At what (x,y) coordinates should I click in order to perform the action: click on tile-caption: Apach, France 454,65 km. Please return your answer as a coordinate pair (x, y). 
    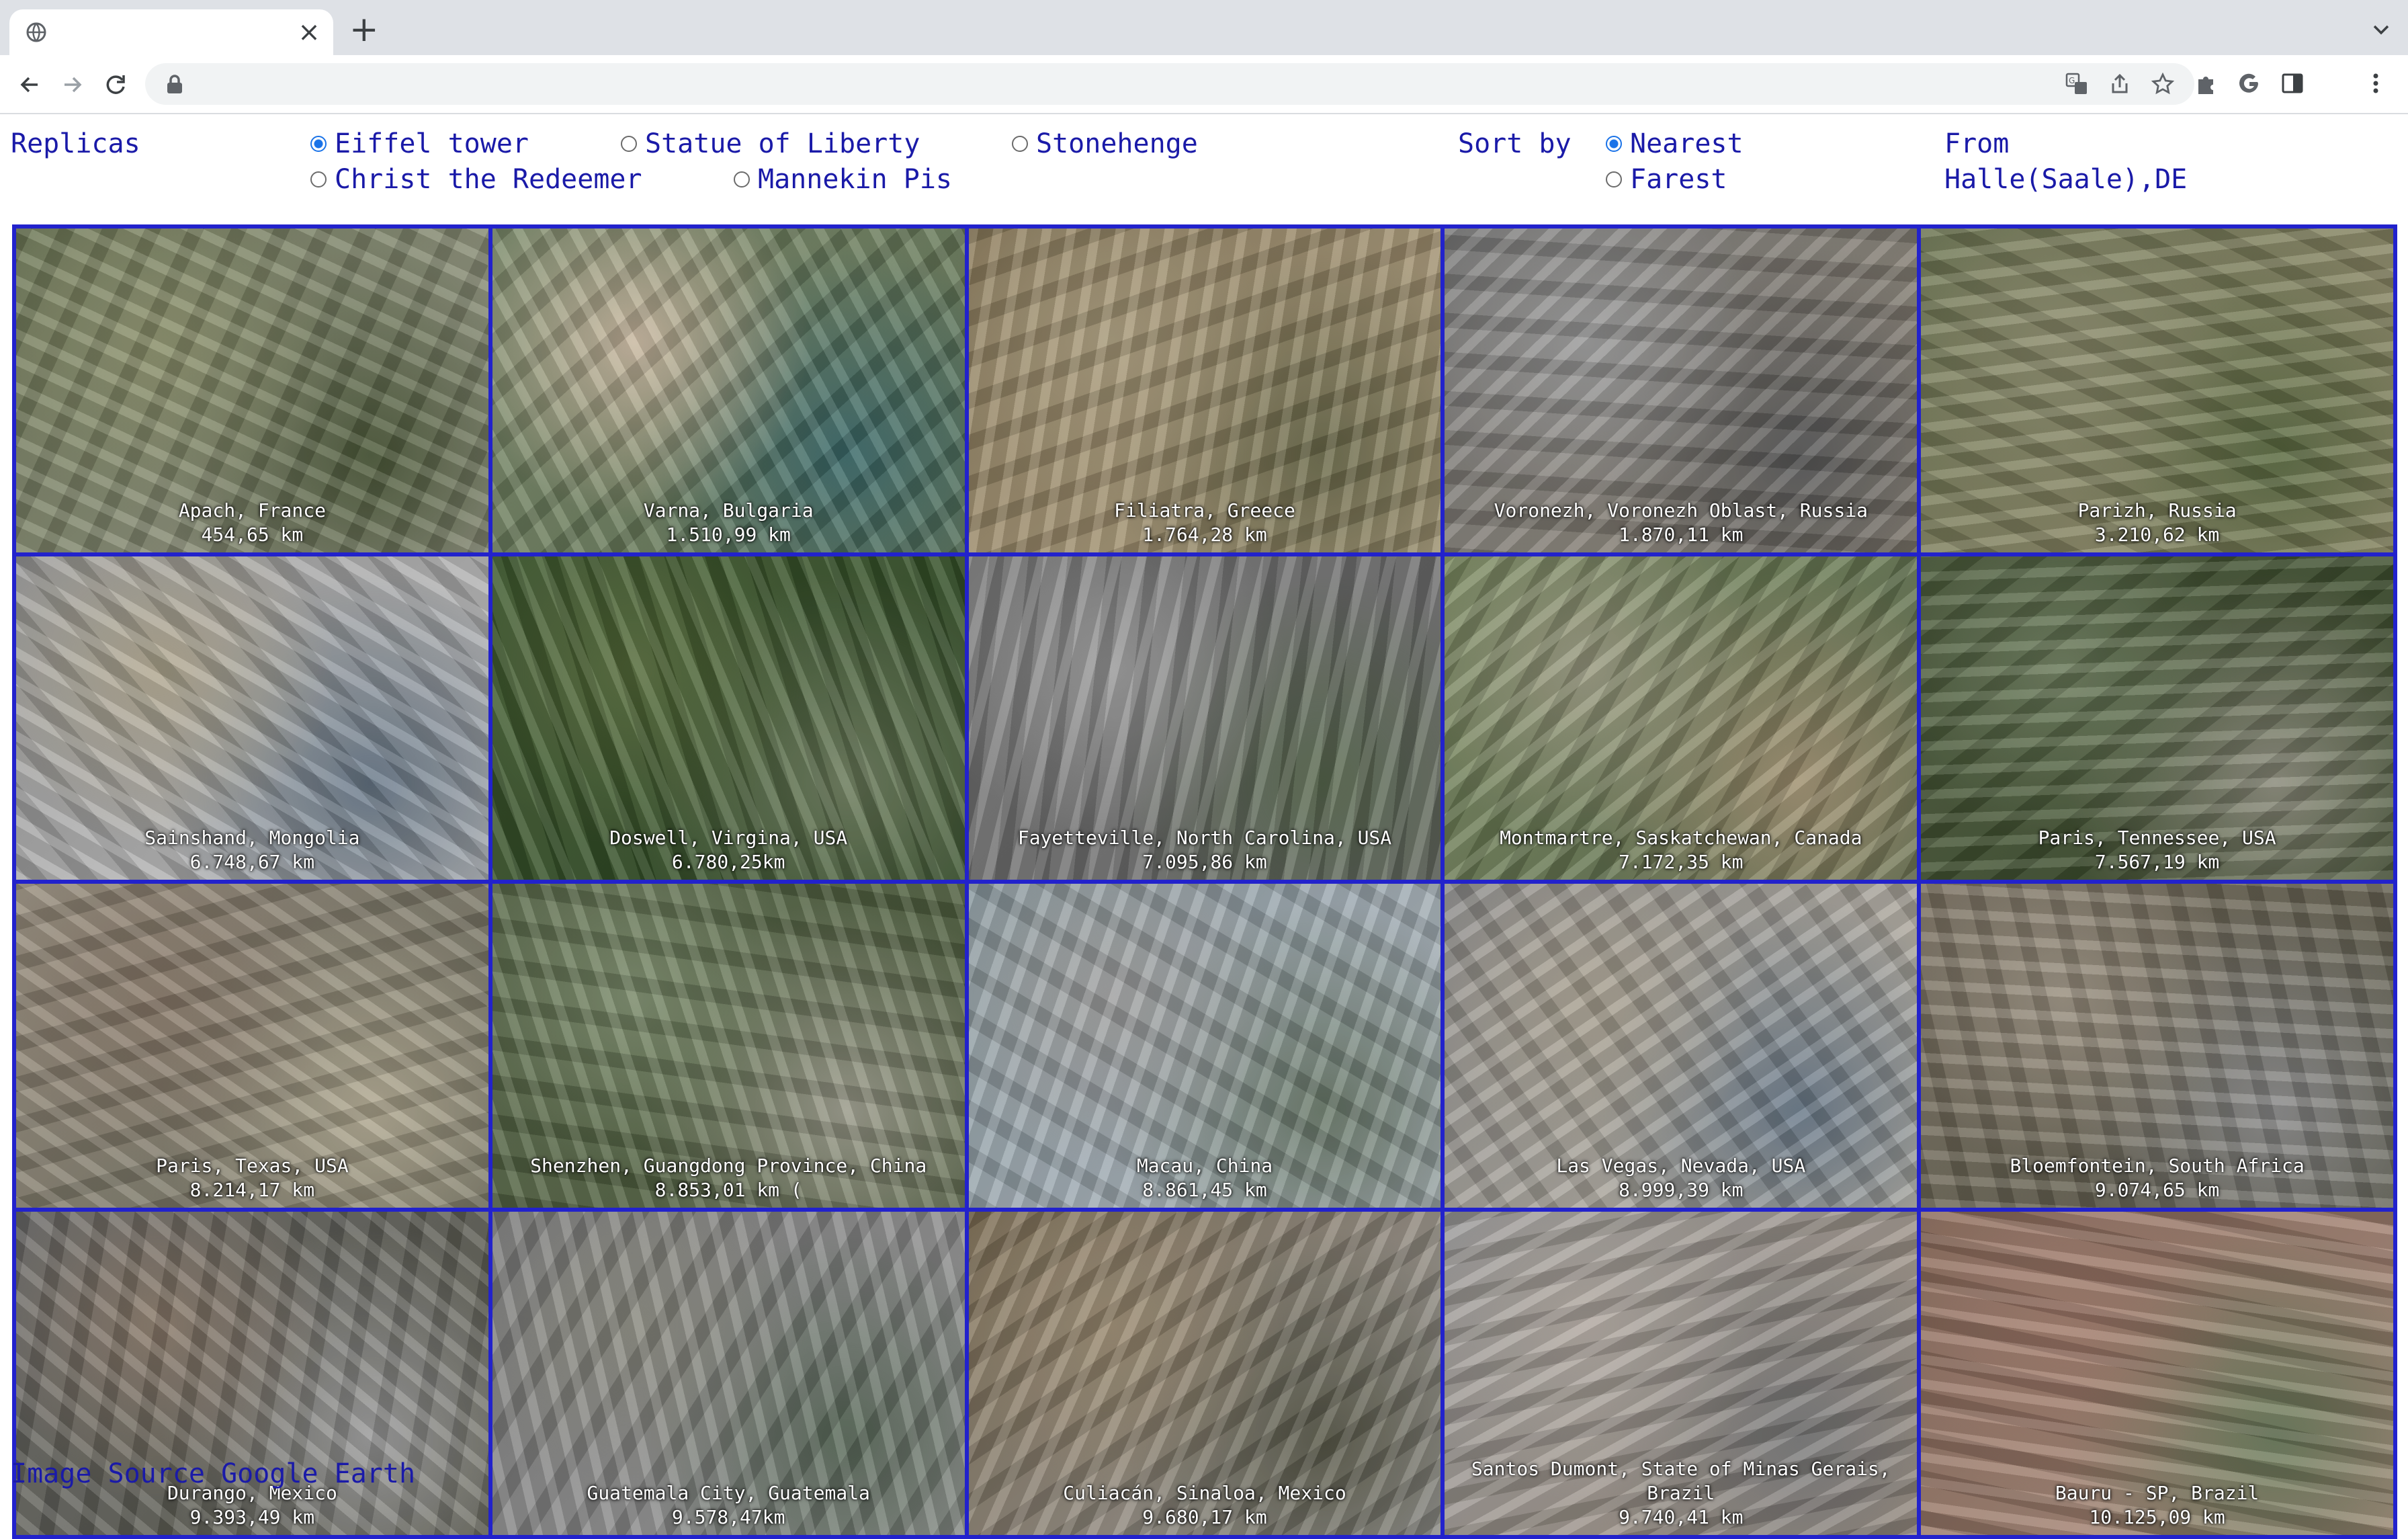
    Looking at the image, I should click on (252, 523).